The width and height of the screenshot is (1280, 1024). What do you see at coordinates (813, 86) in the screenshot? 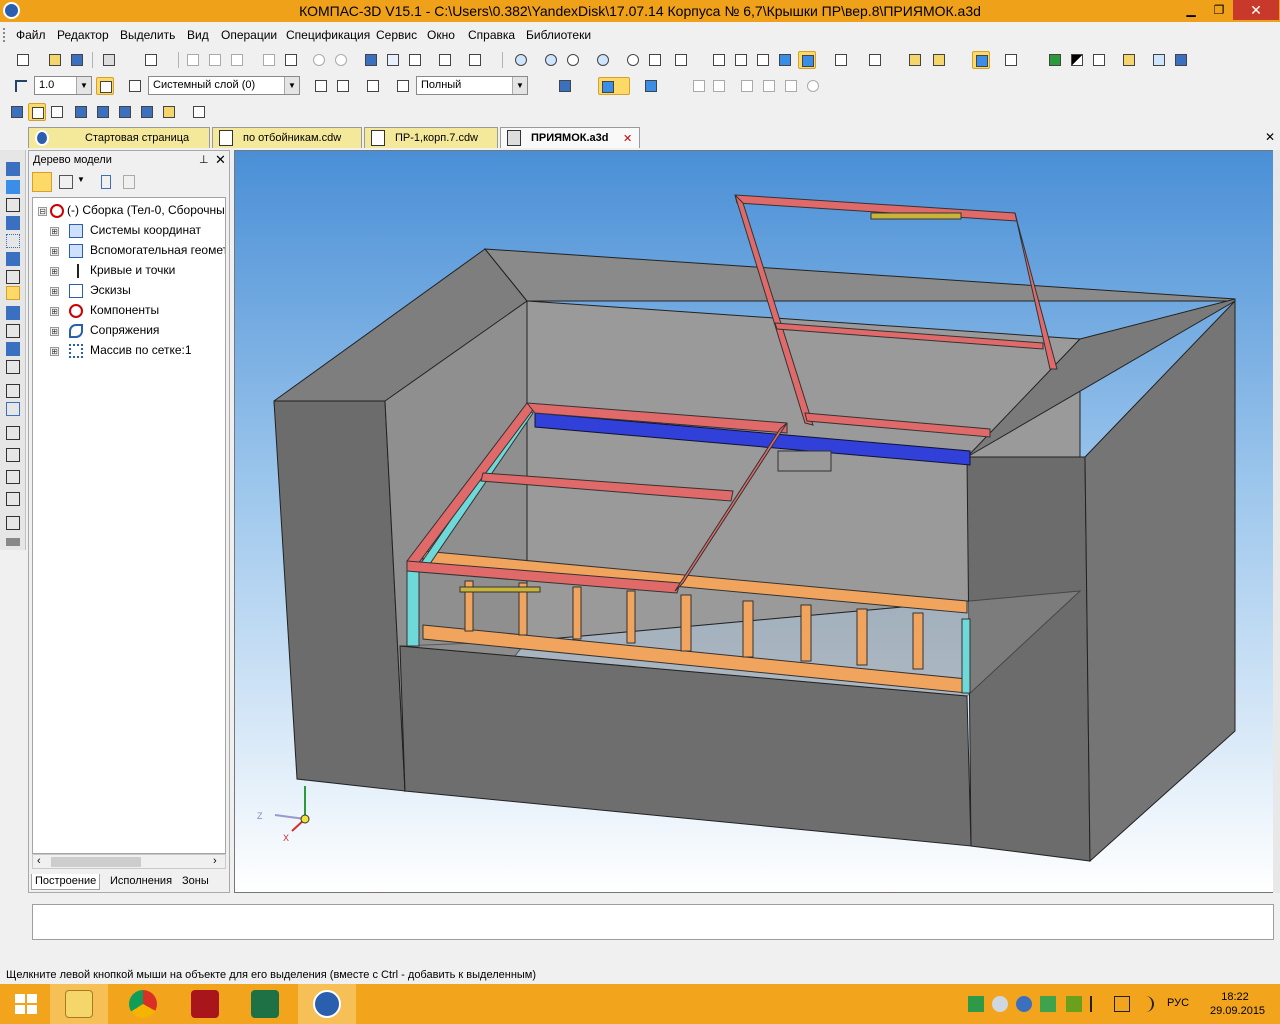
I see `refresh-button` at bounding box center [813, 86].